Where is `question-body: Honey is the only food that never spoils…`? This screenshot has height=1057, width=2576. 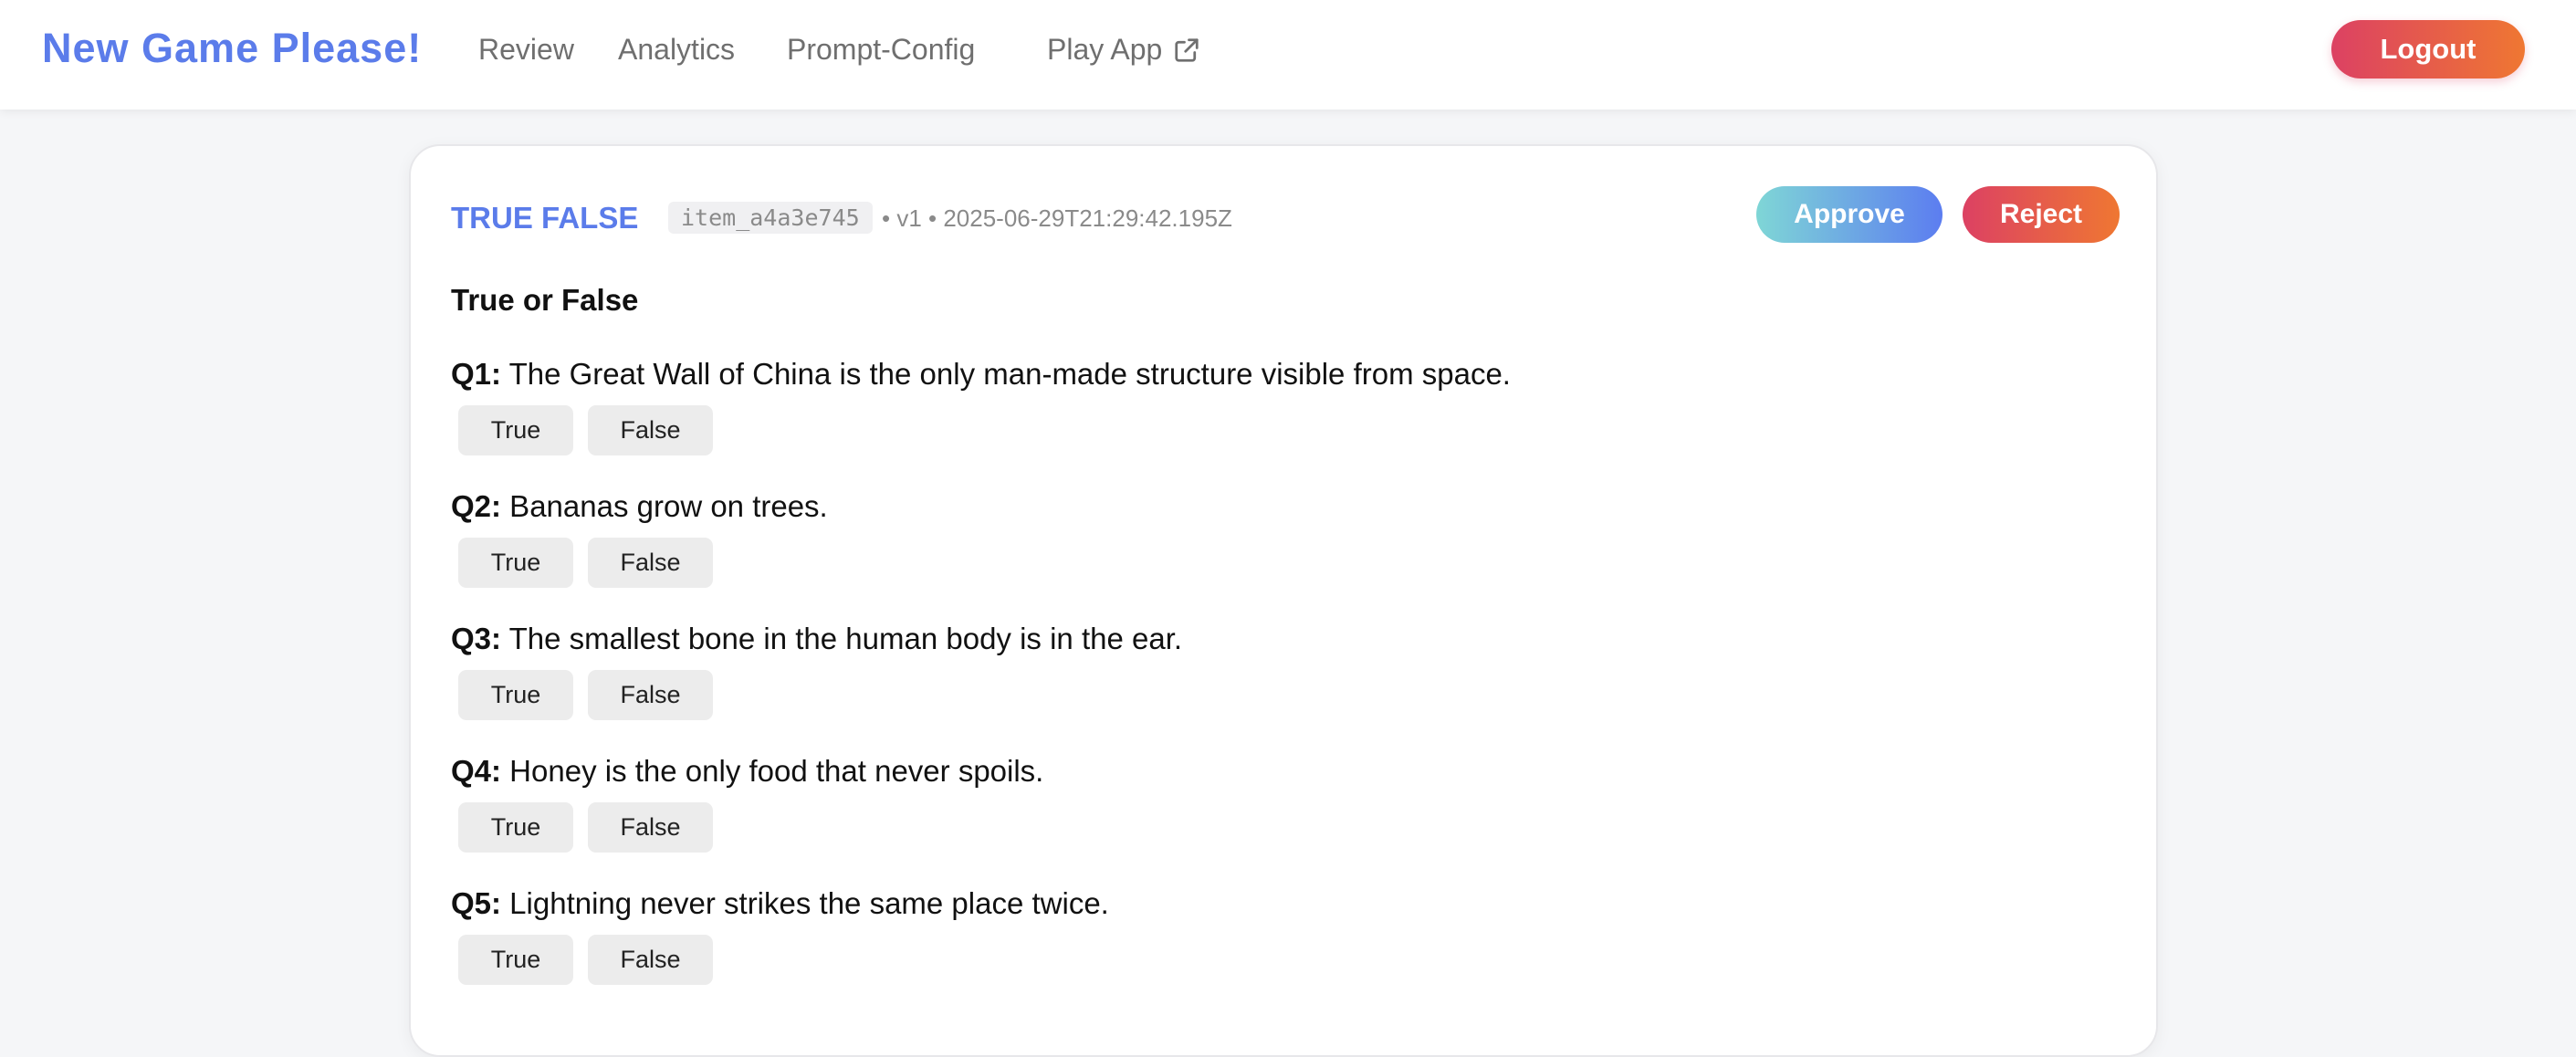 question-body: Honey is the only food that never spoils… is located at coordinates (772, 771).